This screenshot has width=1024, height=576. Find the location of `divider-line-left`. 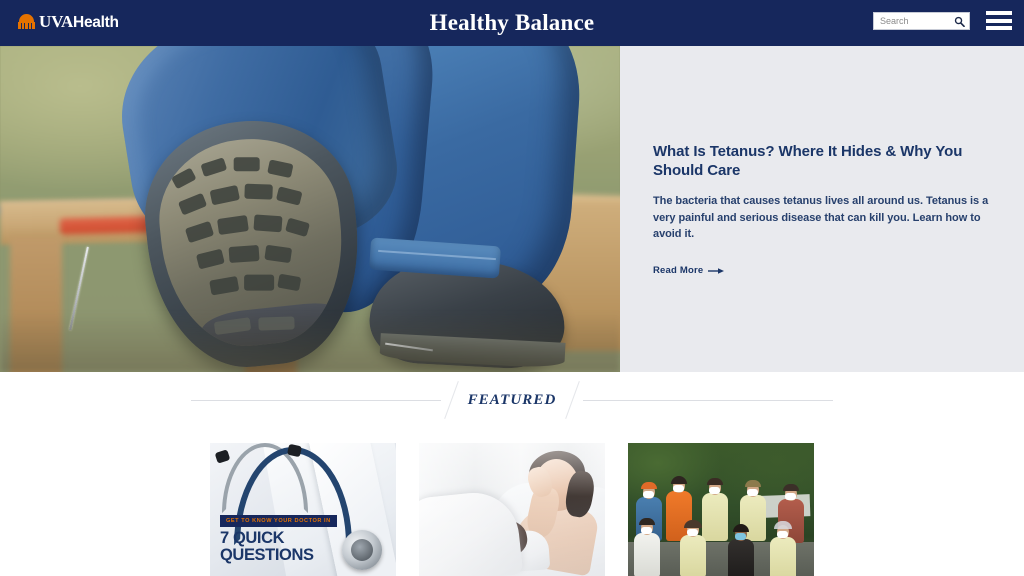

divider-line-left is located at coordinates (315, 400).